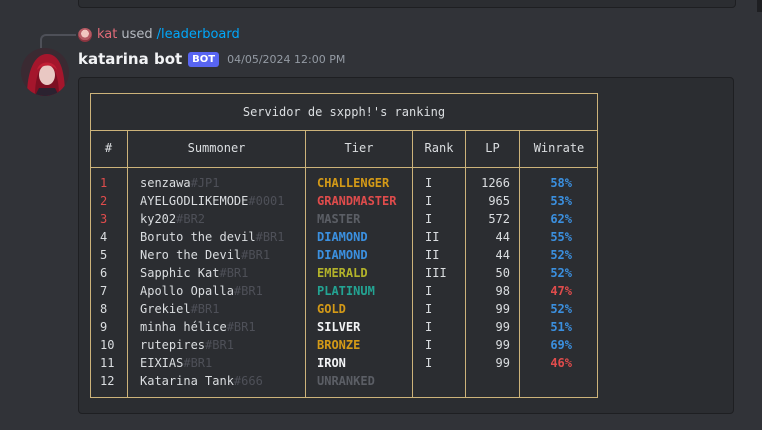 This screenshot has width=762, height=430. What do you see at coordinates (107, 381) in the screenshot?
I see `rank-position: 12` at bounding box center [107, 381].